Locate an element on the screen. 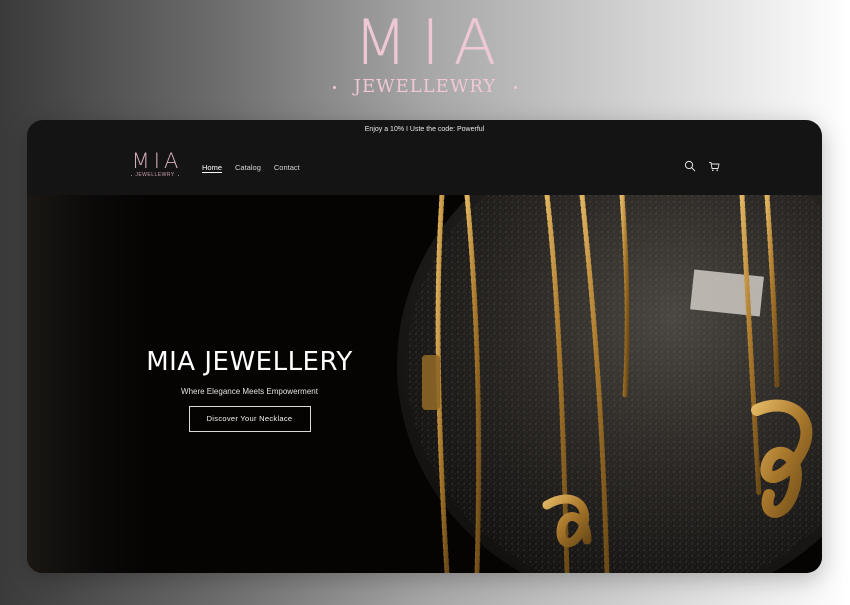 The width and height of the screenshot is (850, 605). cart-icon is located at coordinates (714, 166).